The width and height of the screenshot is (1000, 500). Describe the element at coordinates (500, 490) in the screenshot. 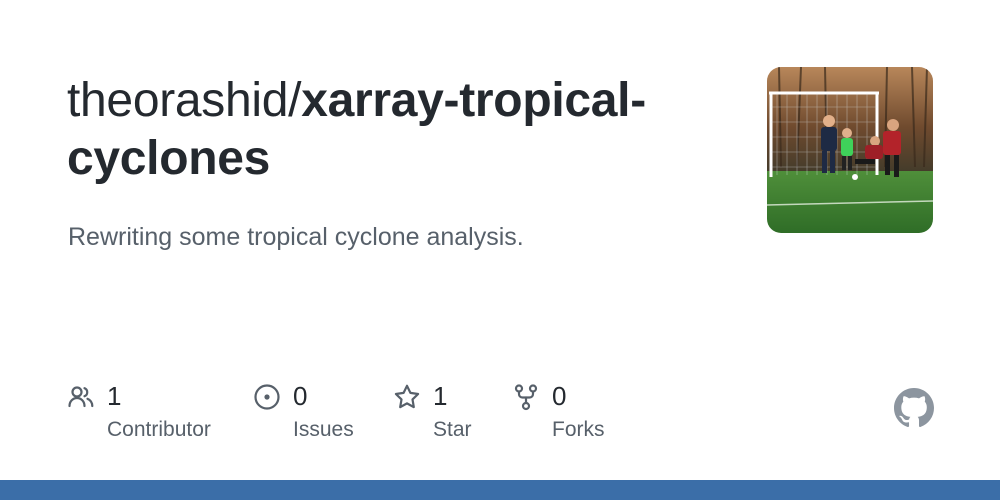

I see `bottom-accent-bar` at that location.